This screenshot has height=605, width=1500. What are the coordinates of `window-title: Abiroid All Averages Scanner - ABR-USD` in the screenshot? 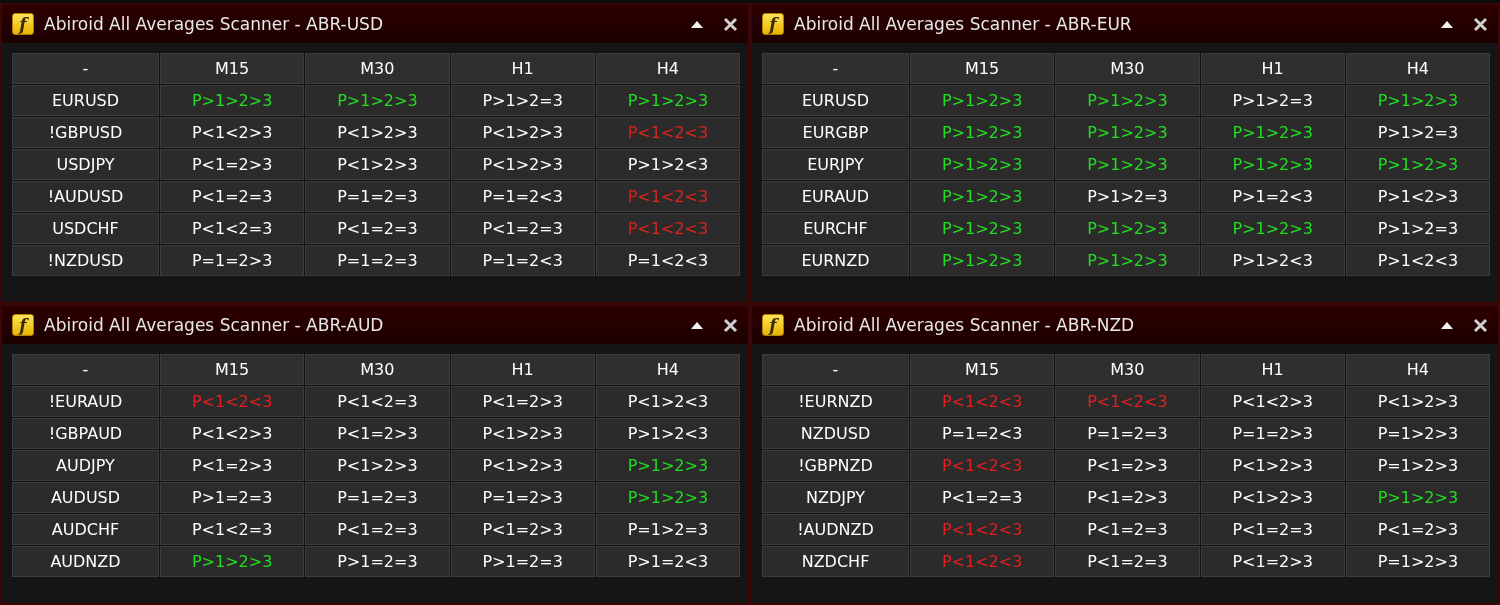 It's located at (214, 24).